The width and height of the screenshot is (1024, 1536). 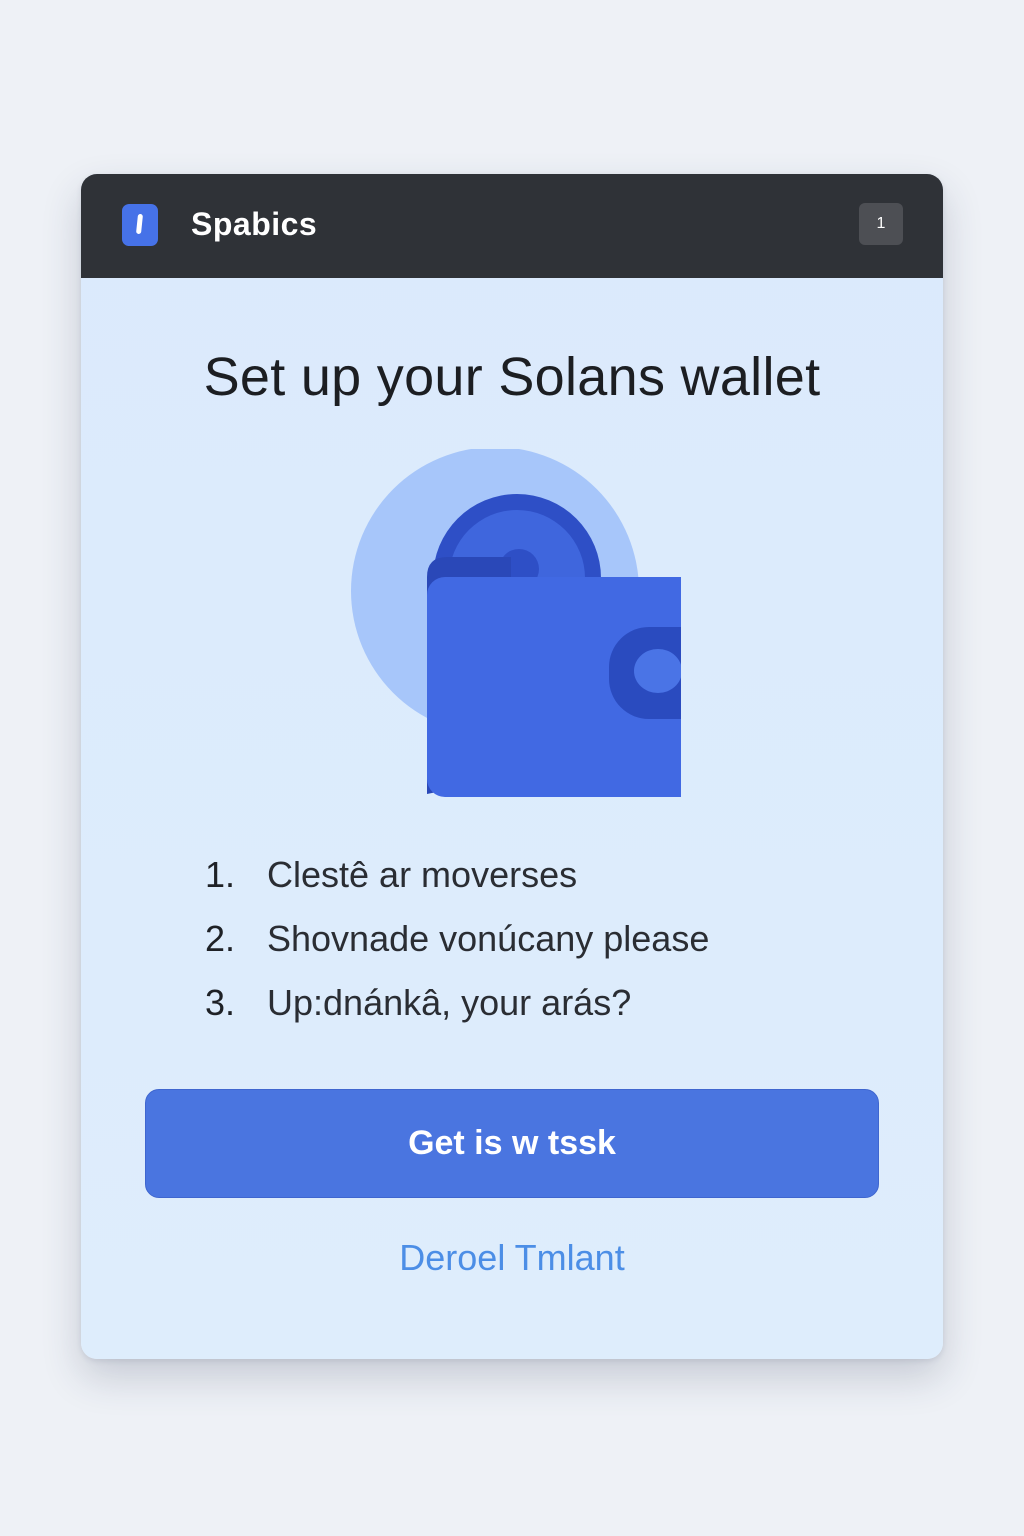 I want to click on step-item: 3. Up:dnánkâ, your arás?, so click(x=457, y=1014).